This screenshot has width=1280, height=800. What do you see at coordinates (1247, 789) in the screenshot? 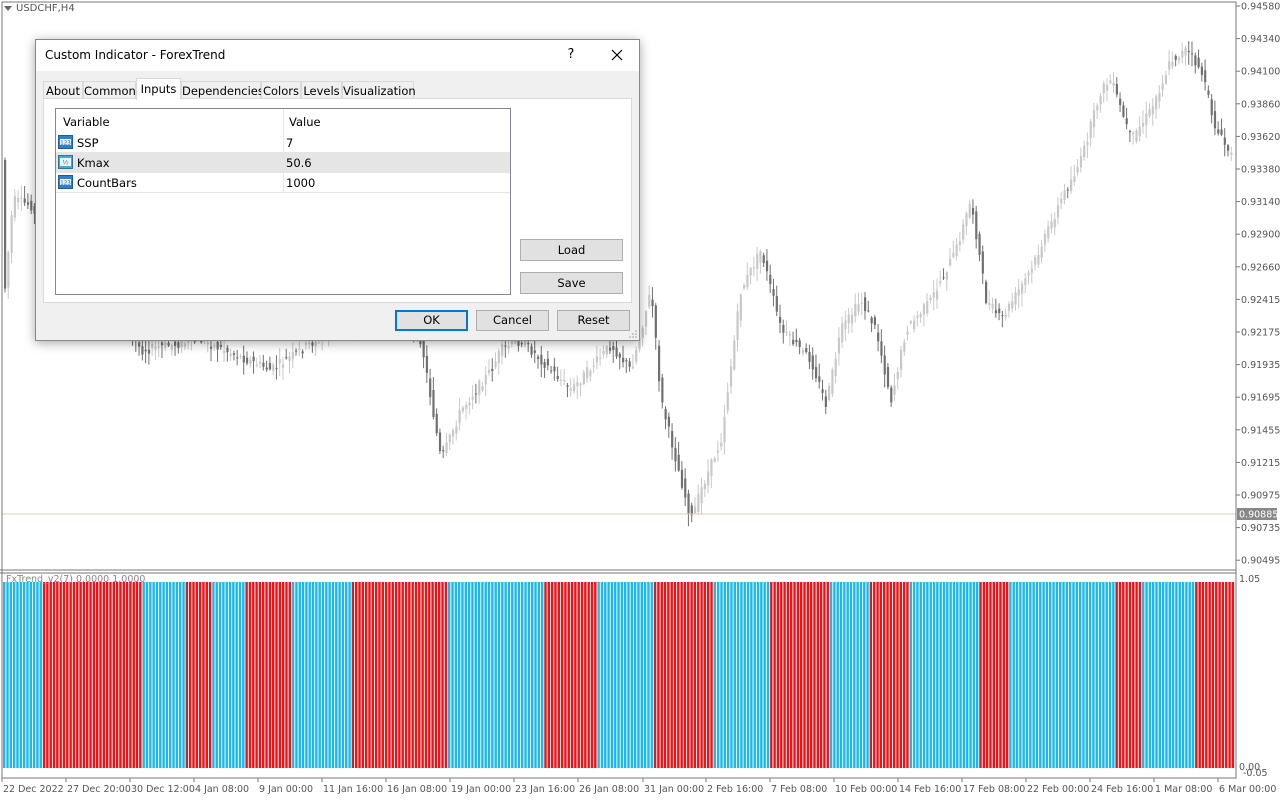
I see `time-tick-label: 6 Mar 00:00` at bounding box center [1247, 789].